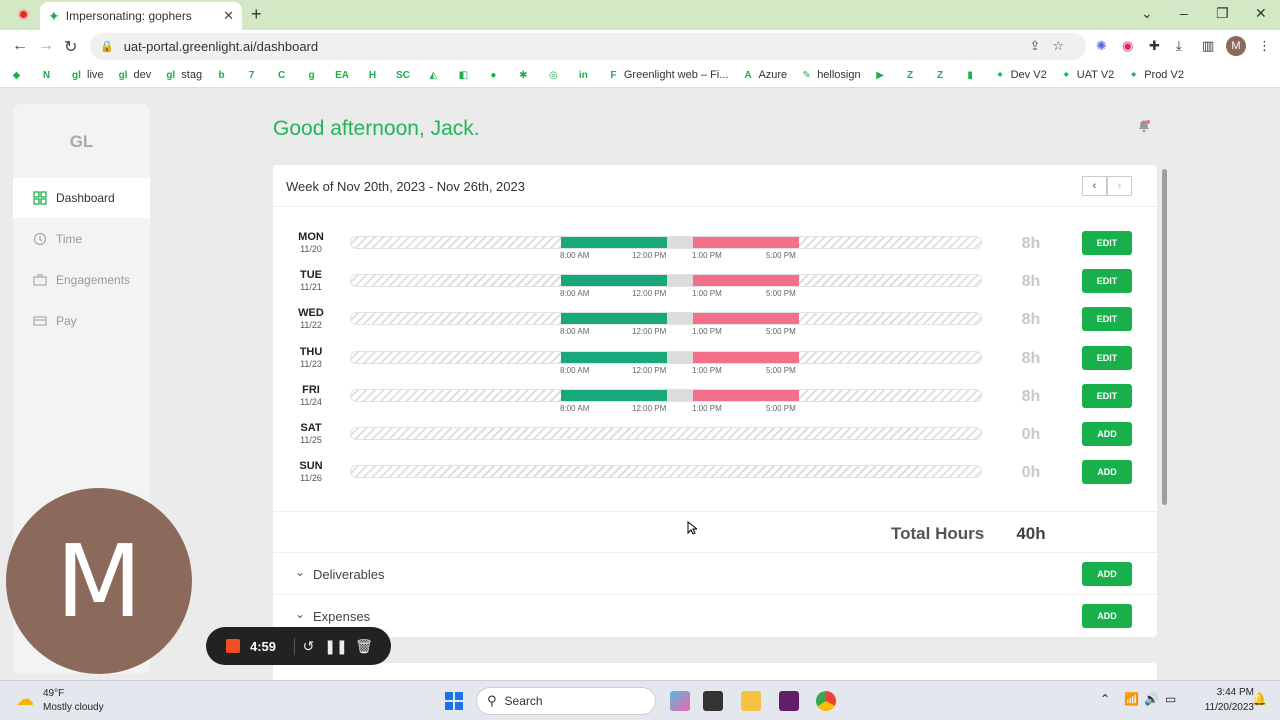 This screenshot has width=1280, height=720. Describe the element at coordinates (256, 14) in the screenshot. I see `new-tab-button: +` at that location.